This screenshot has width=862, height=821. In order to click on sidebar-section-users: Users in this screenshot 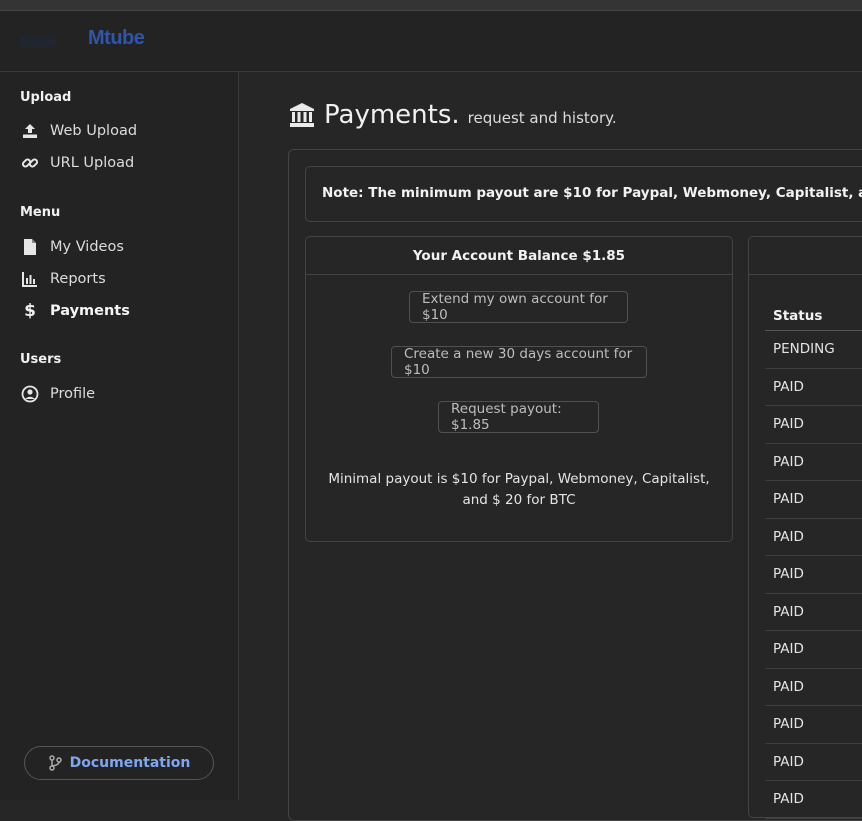, I will do `click(41, 359)`.